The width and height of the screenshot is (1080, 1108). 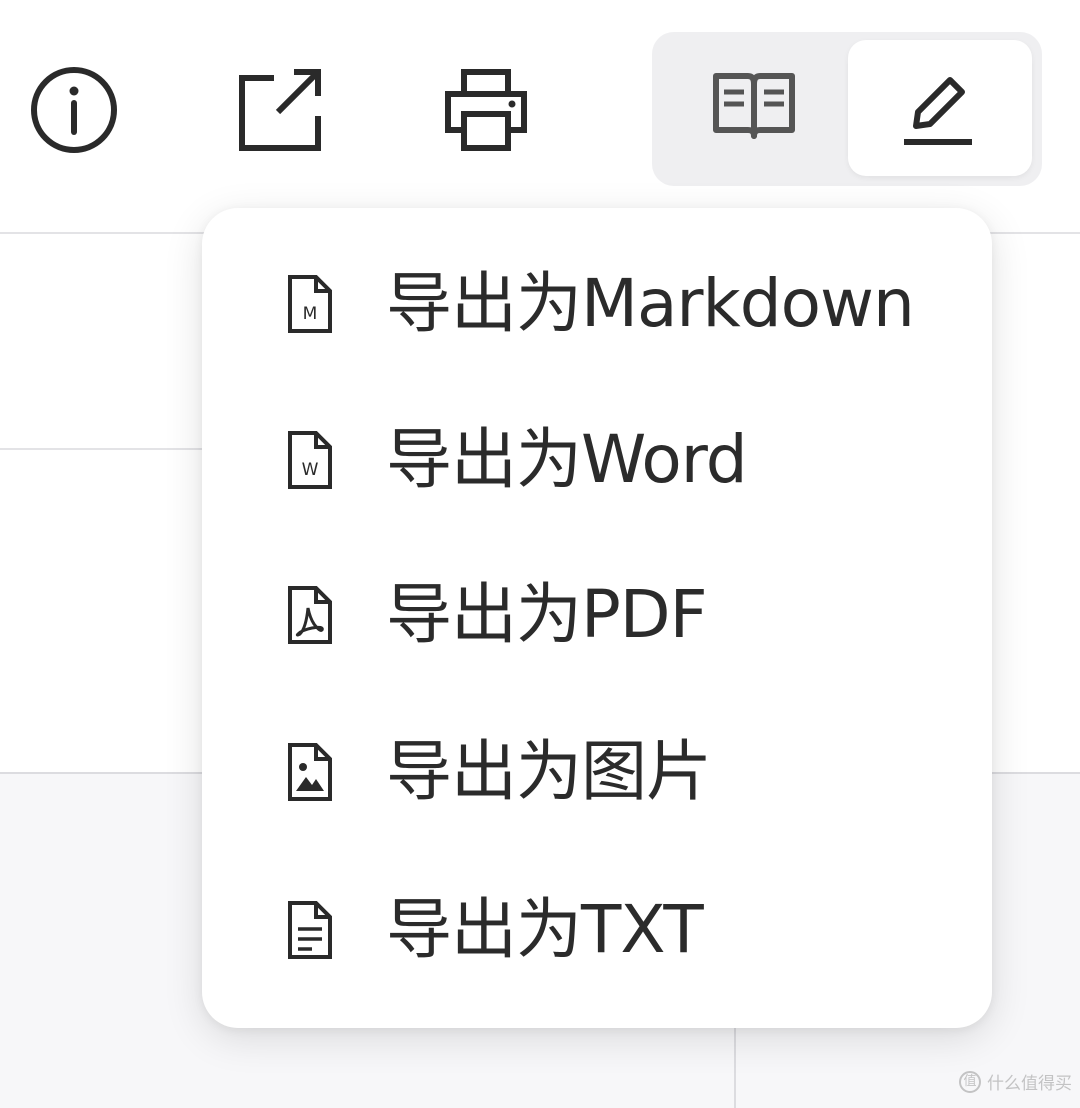 I want to click on printer-icon, so click(x=486, y=110).